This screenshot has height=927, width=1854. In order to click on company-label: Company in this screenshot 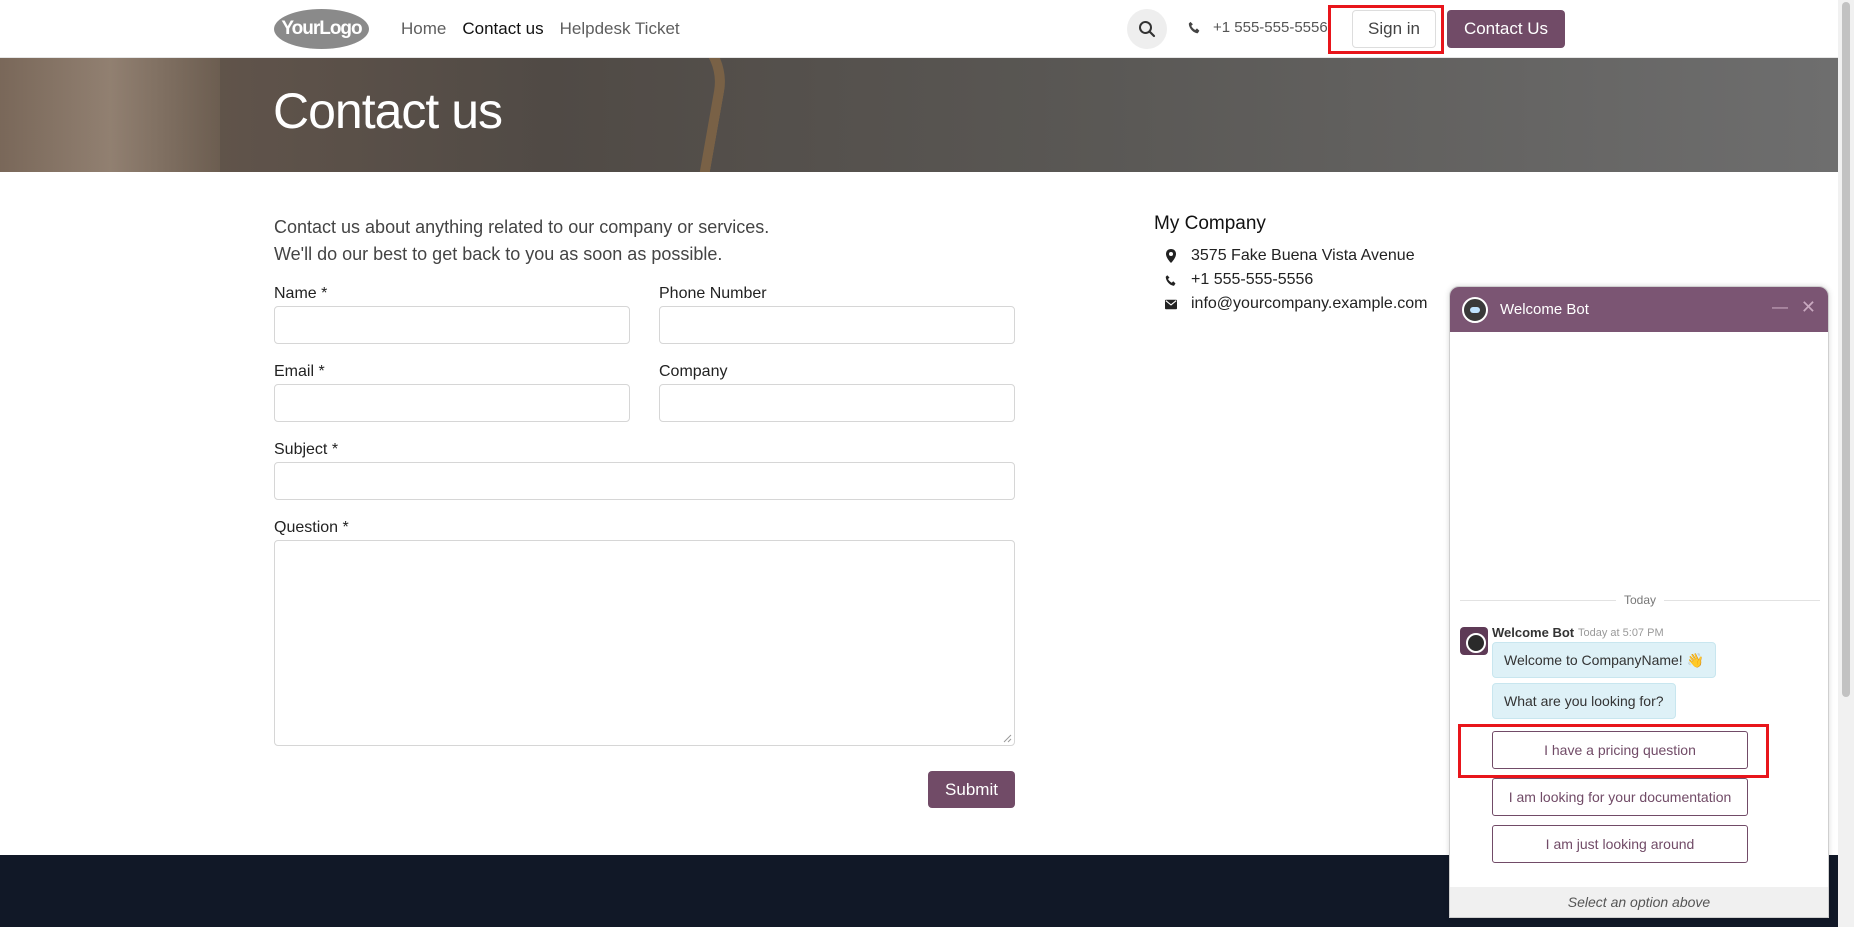, I will do `click(693, 371)`.